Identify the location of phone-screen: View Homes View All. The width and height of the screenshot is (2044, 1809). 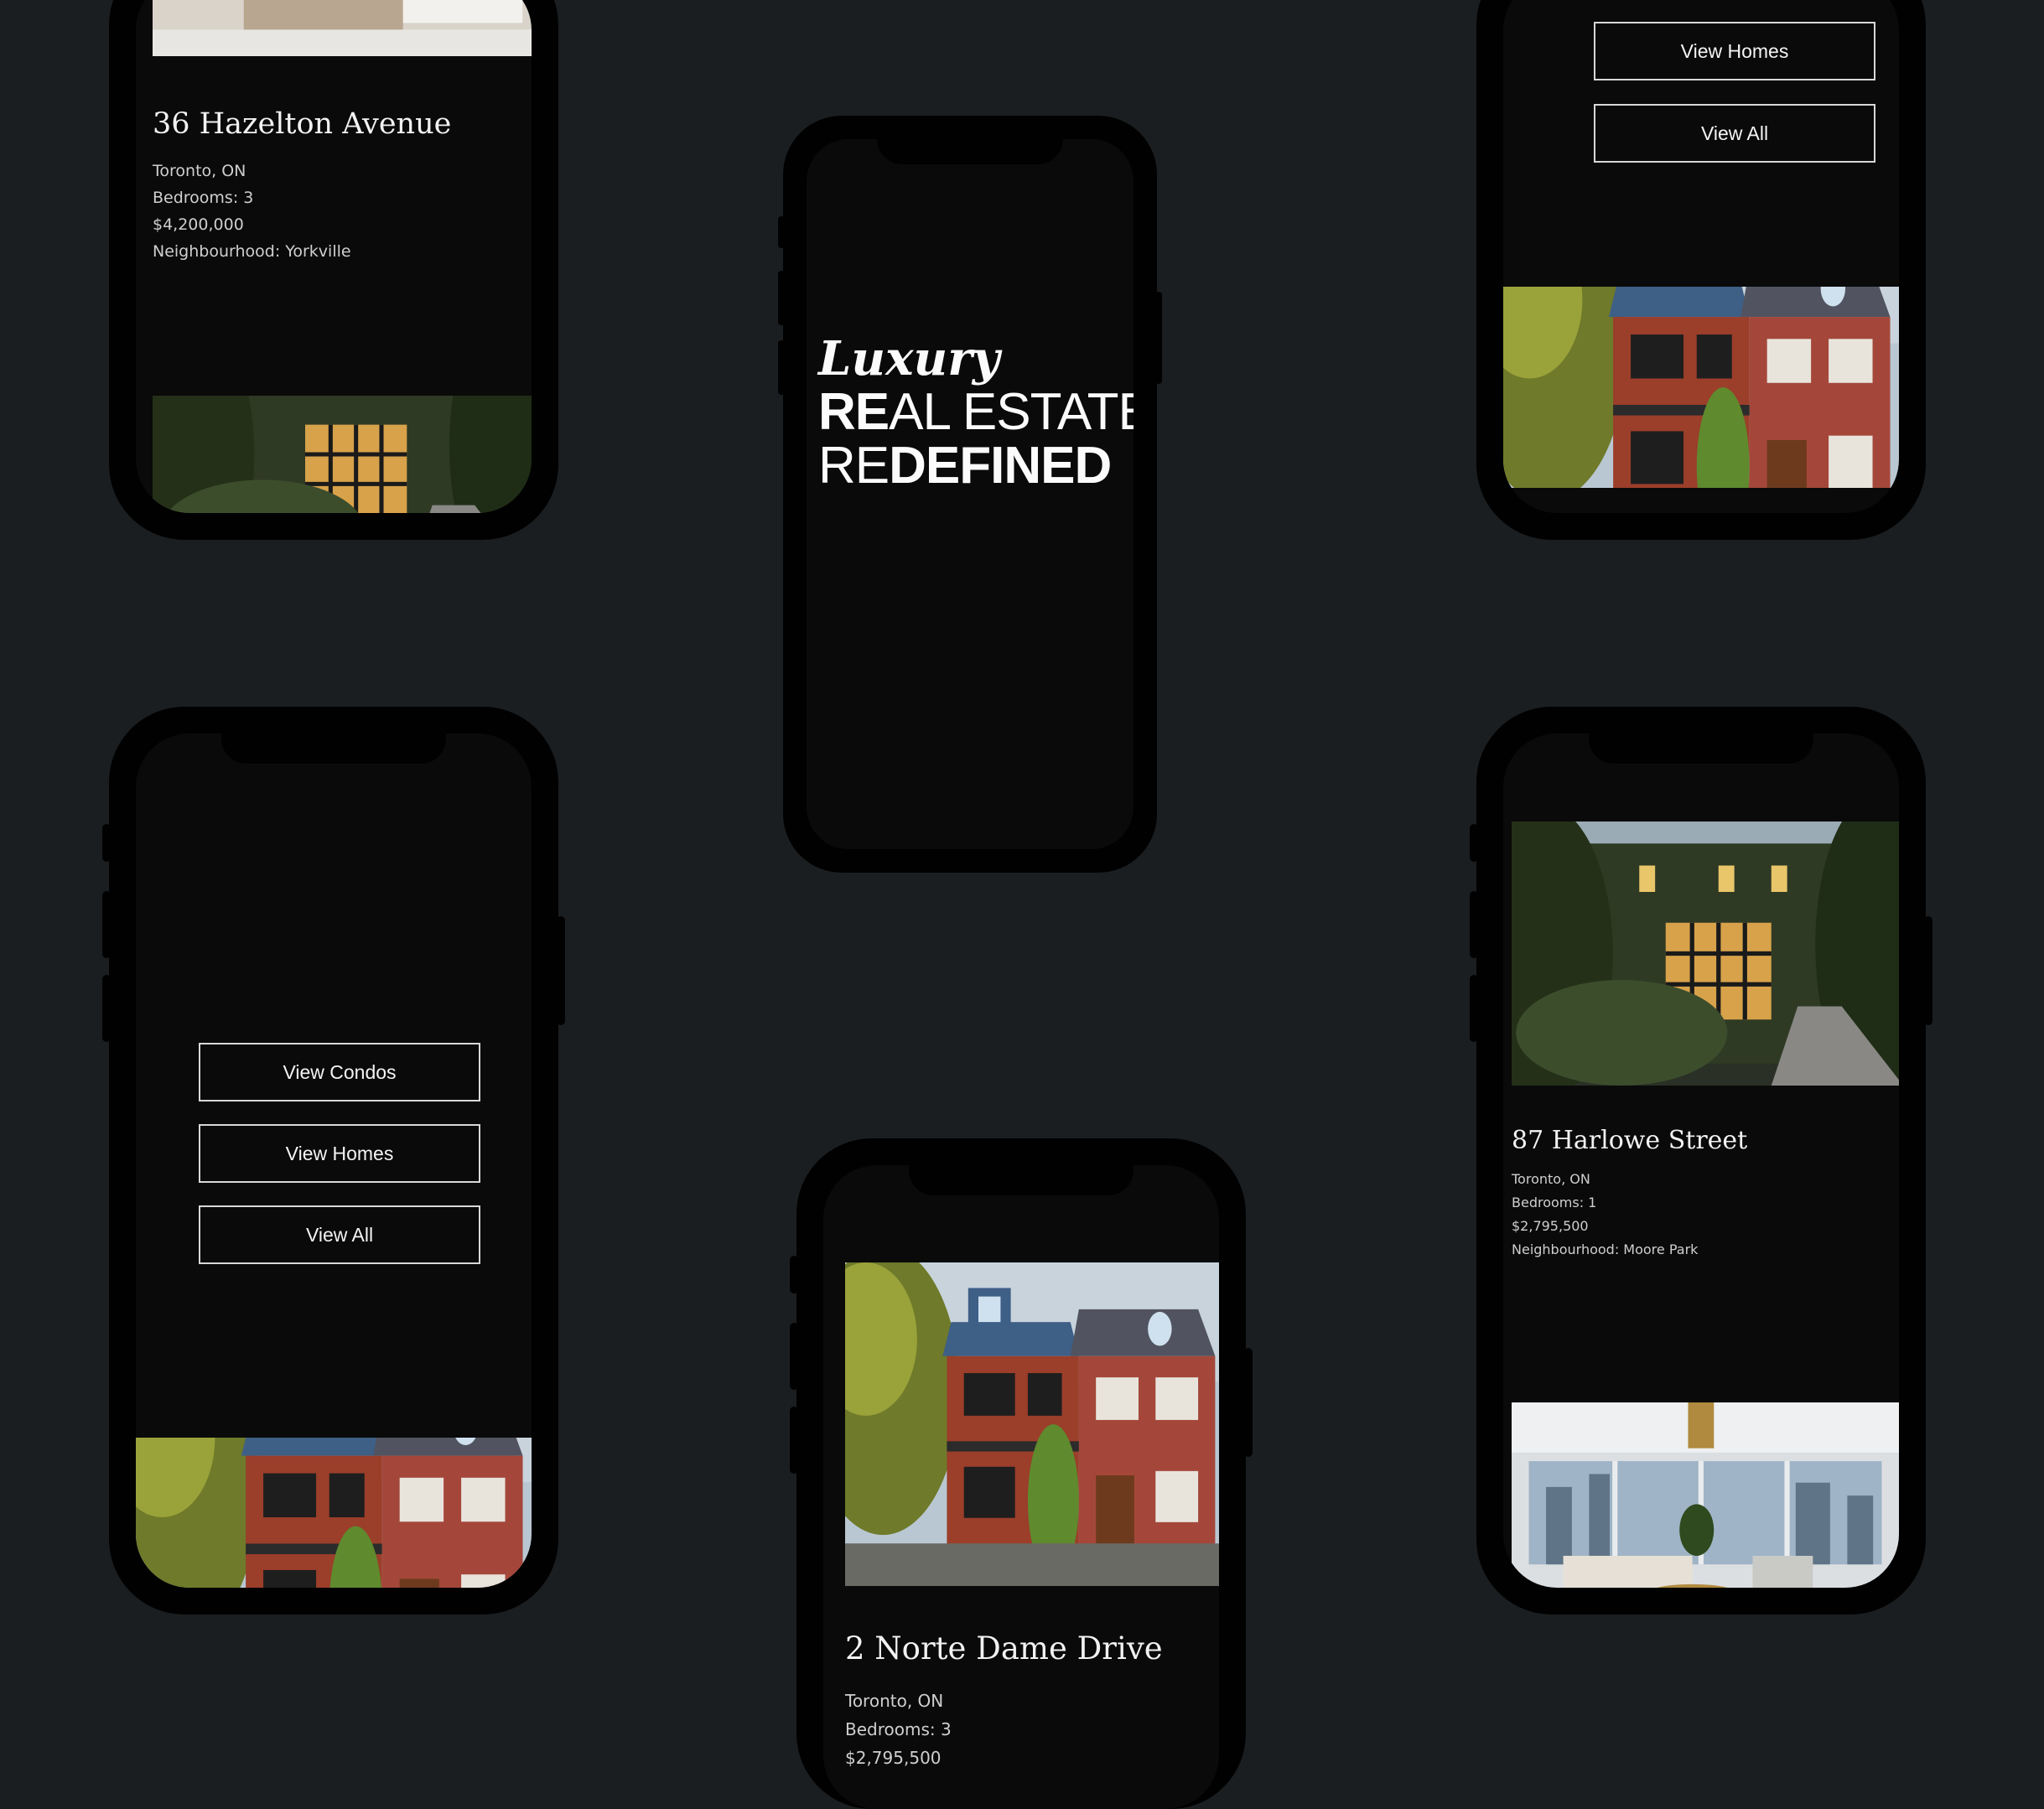
(1701, 256).